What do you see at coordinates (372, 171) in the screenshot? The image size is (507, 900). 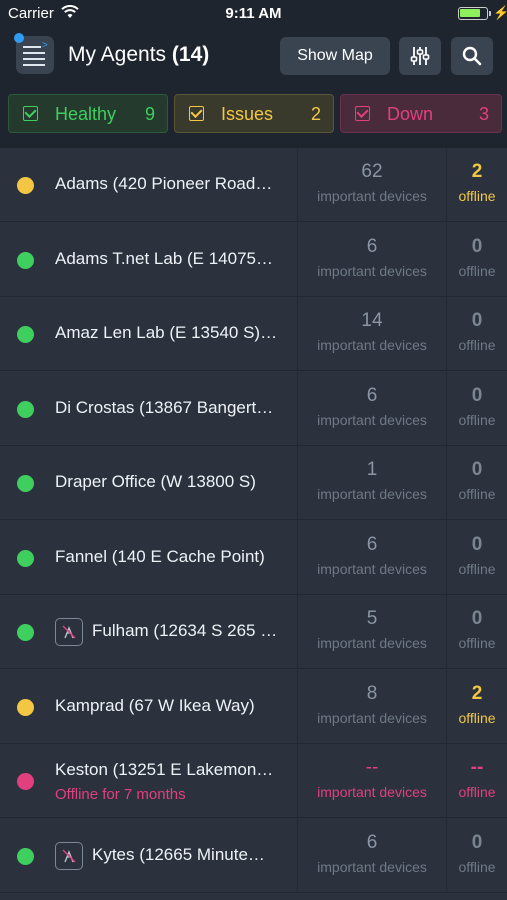 I see `important-devices-count: 62` at bounding box center [372, 171].